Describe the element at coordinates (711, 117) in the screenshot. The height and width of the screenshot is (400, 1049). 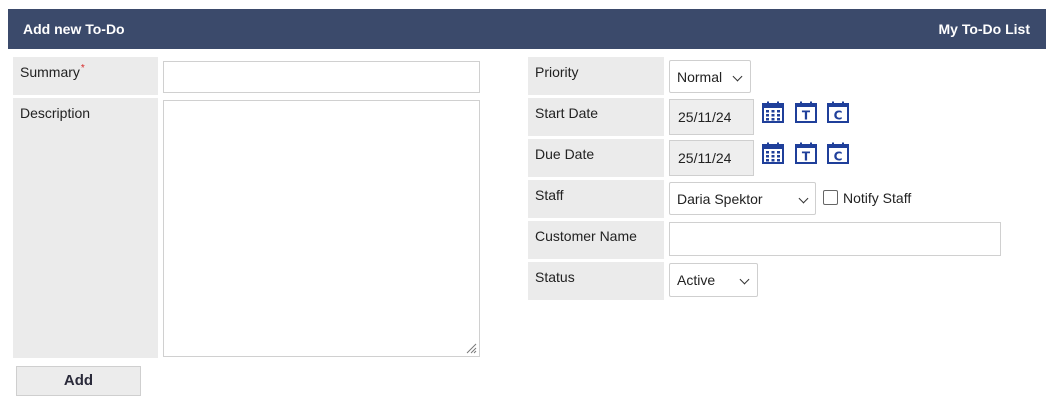
I see `start-date-input: 25/11/24` at that location.